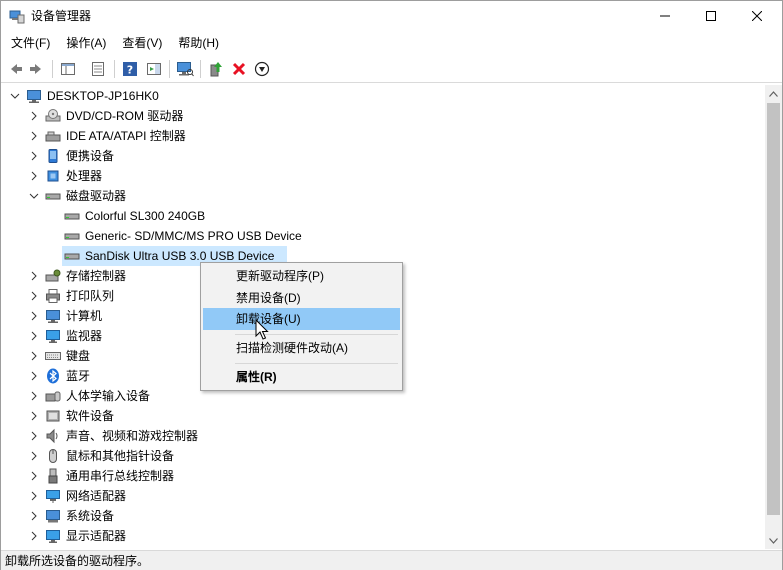 This screenshot has width=783, height=570. Describe the element at coordinates (383, 536) in the screenshot. I see `tree-category-display: 显示适配器` at that location.